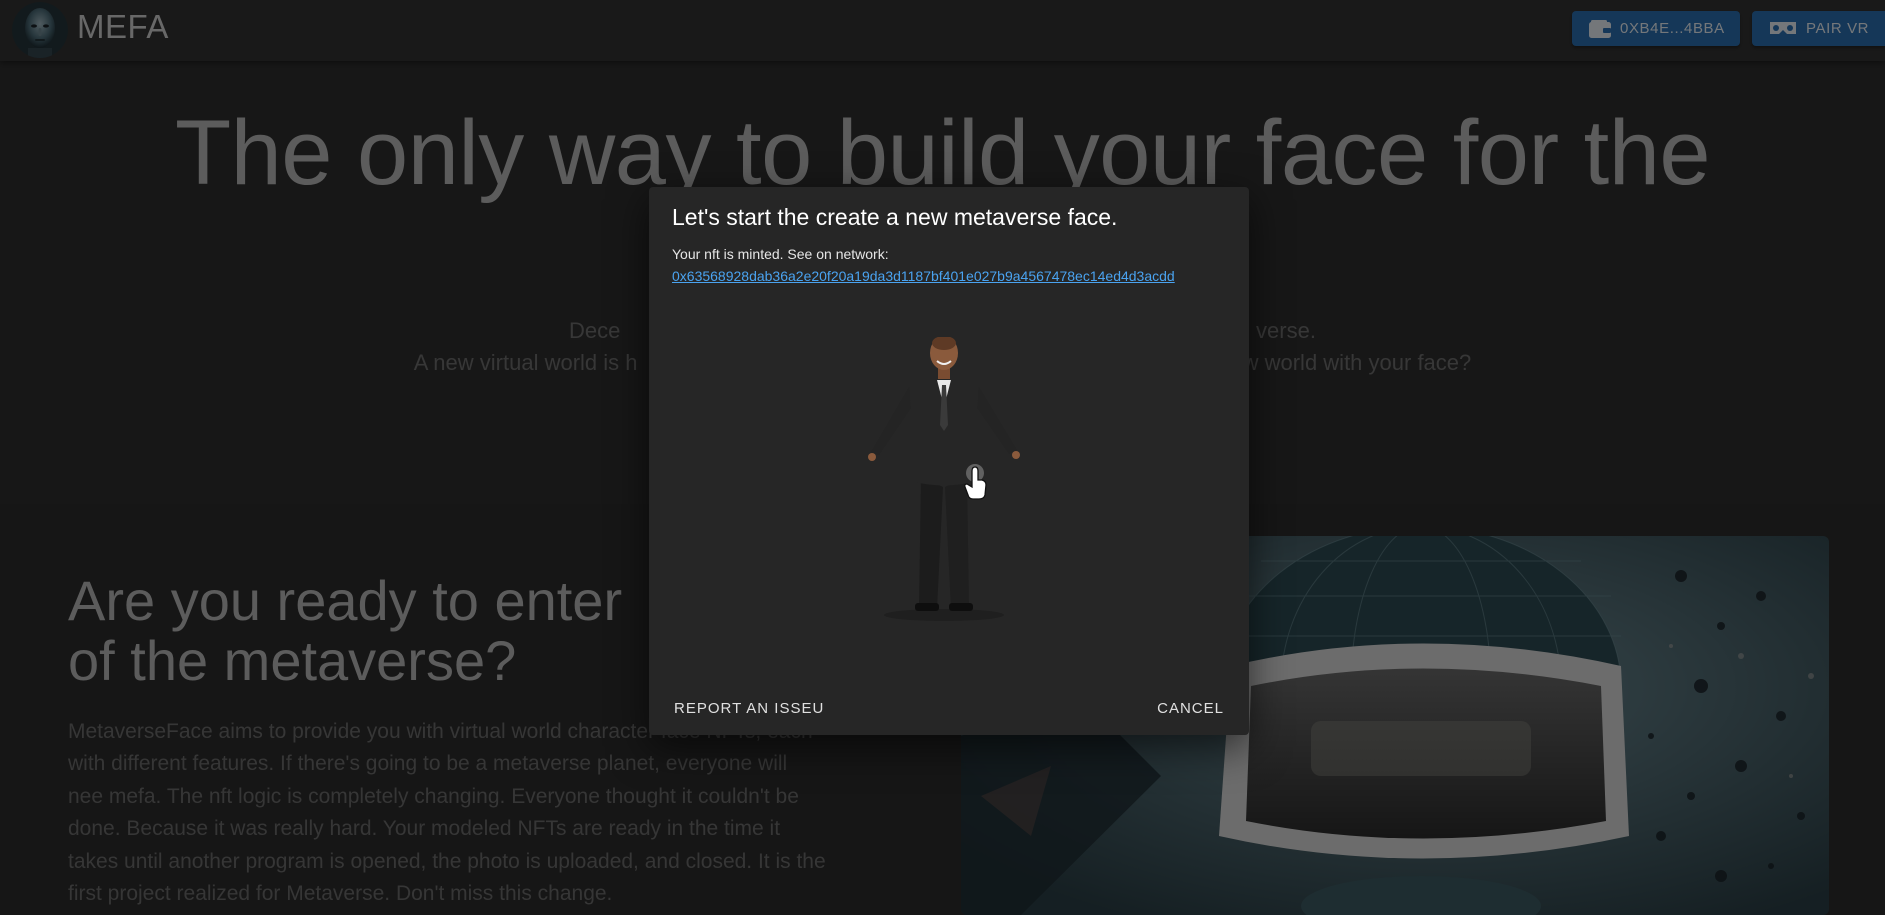  I want to click on report-issue-button: REPORT AN ISSEU, so click(749, 708).